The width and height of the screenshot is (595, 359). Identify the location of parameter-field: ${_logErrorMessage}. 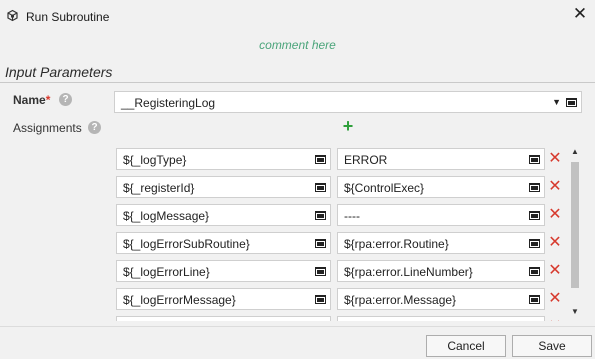
(223, 299).